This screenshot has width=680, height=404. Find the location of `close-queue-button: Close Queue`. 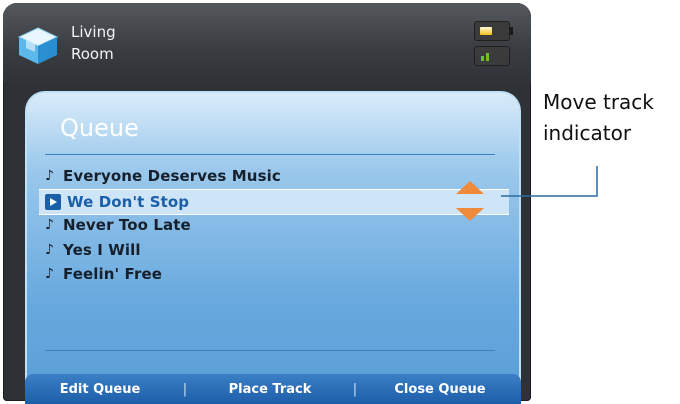

close-queue-button: Close Queue is located at coordinates (440, 389).